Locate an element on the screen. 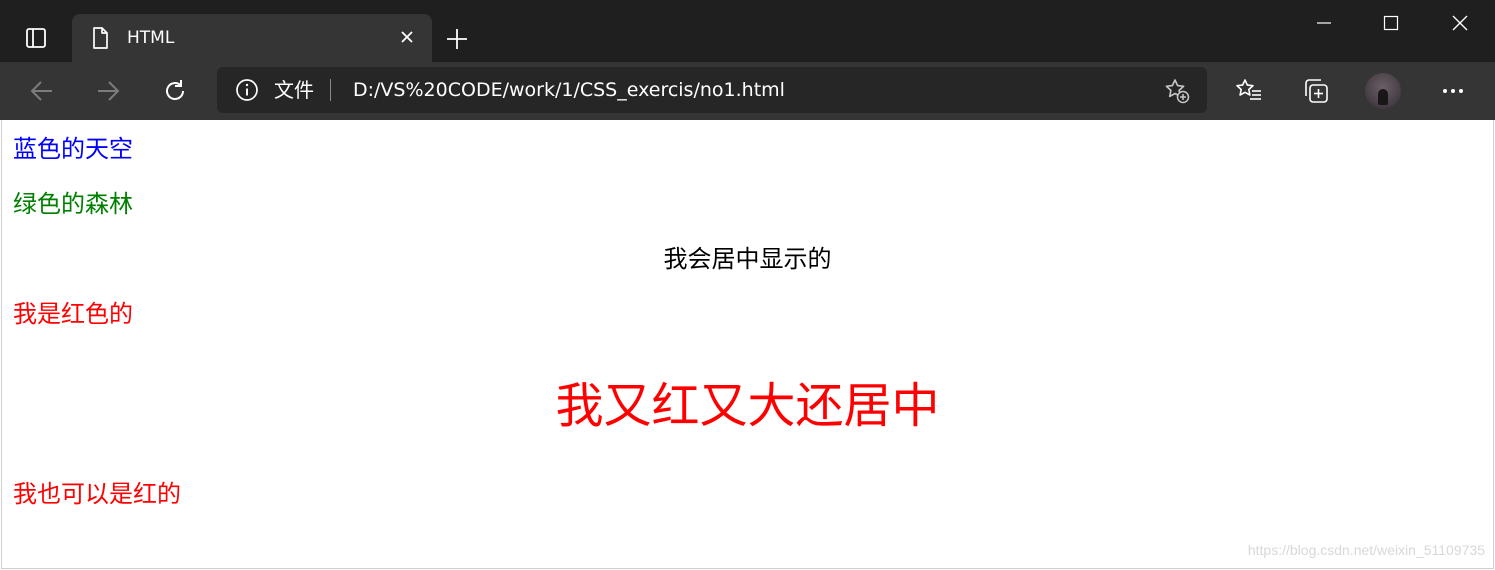 This screenshot has width=1495, height=570. forward-button is located at coordinates (108, 91).